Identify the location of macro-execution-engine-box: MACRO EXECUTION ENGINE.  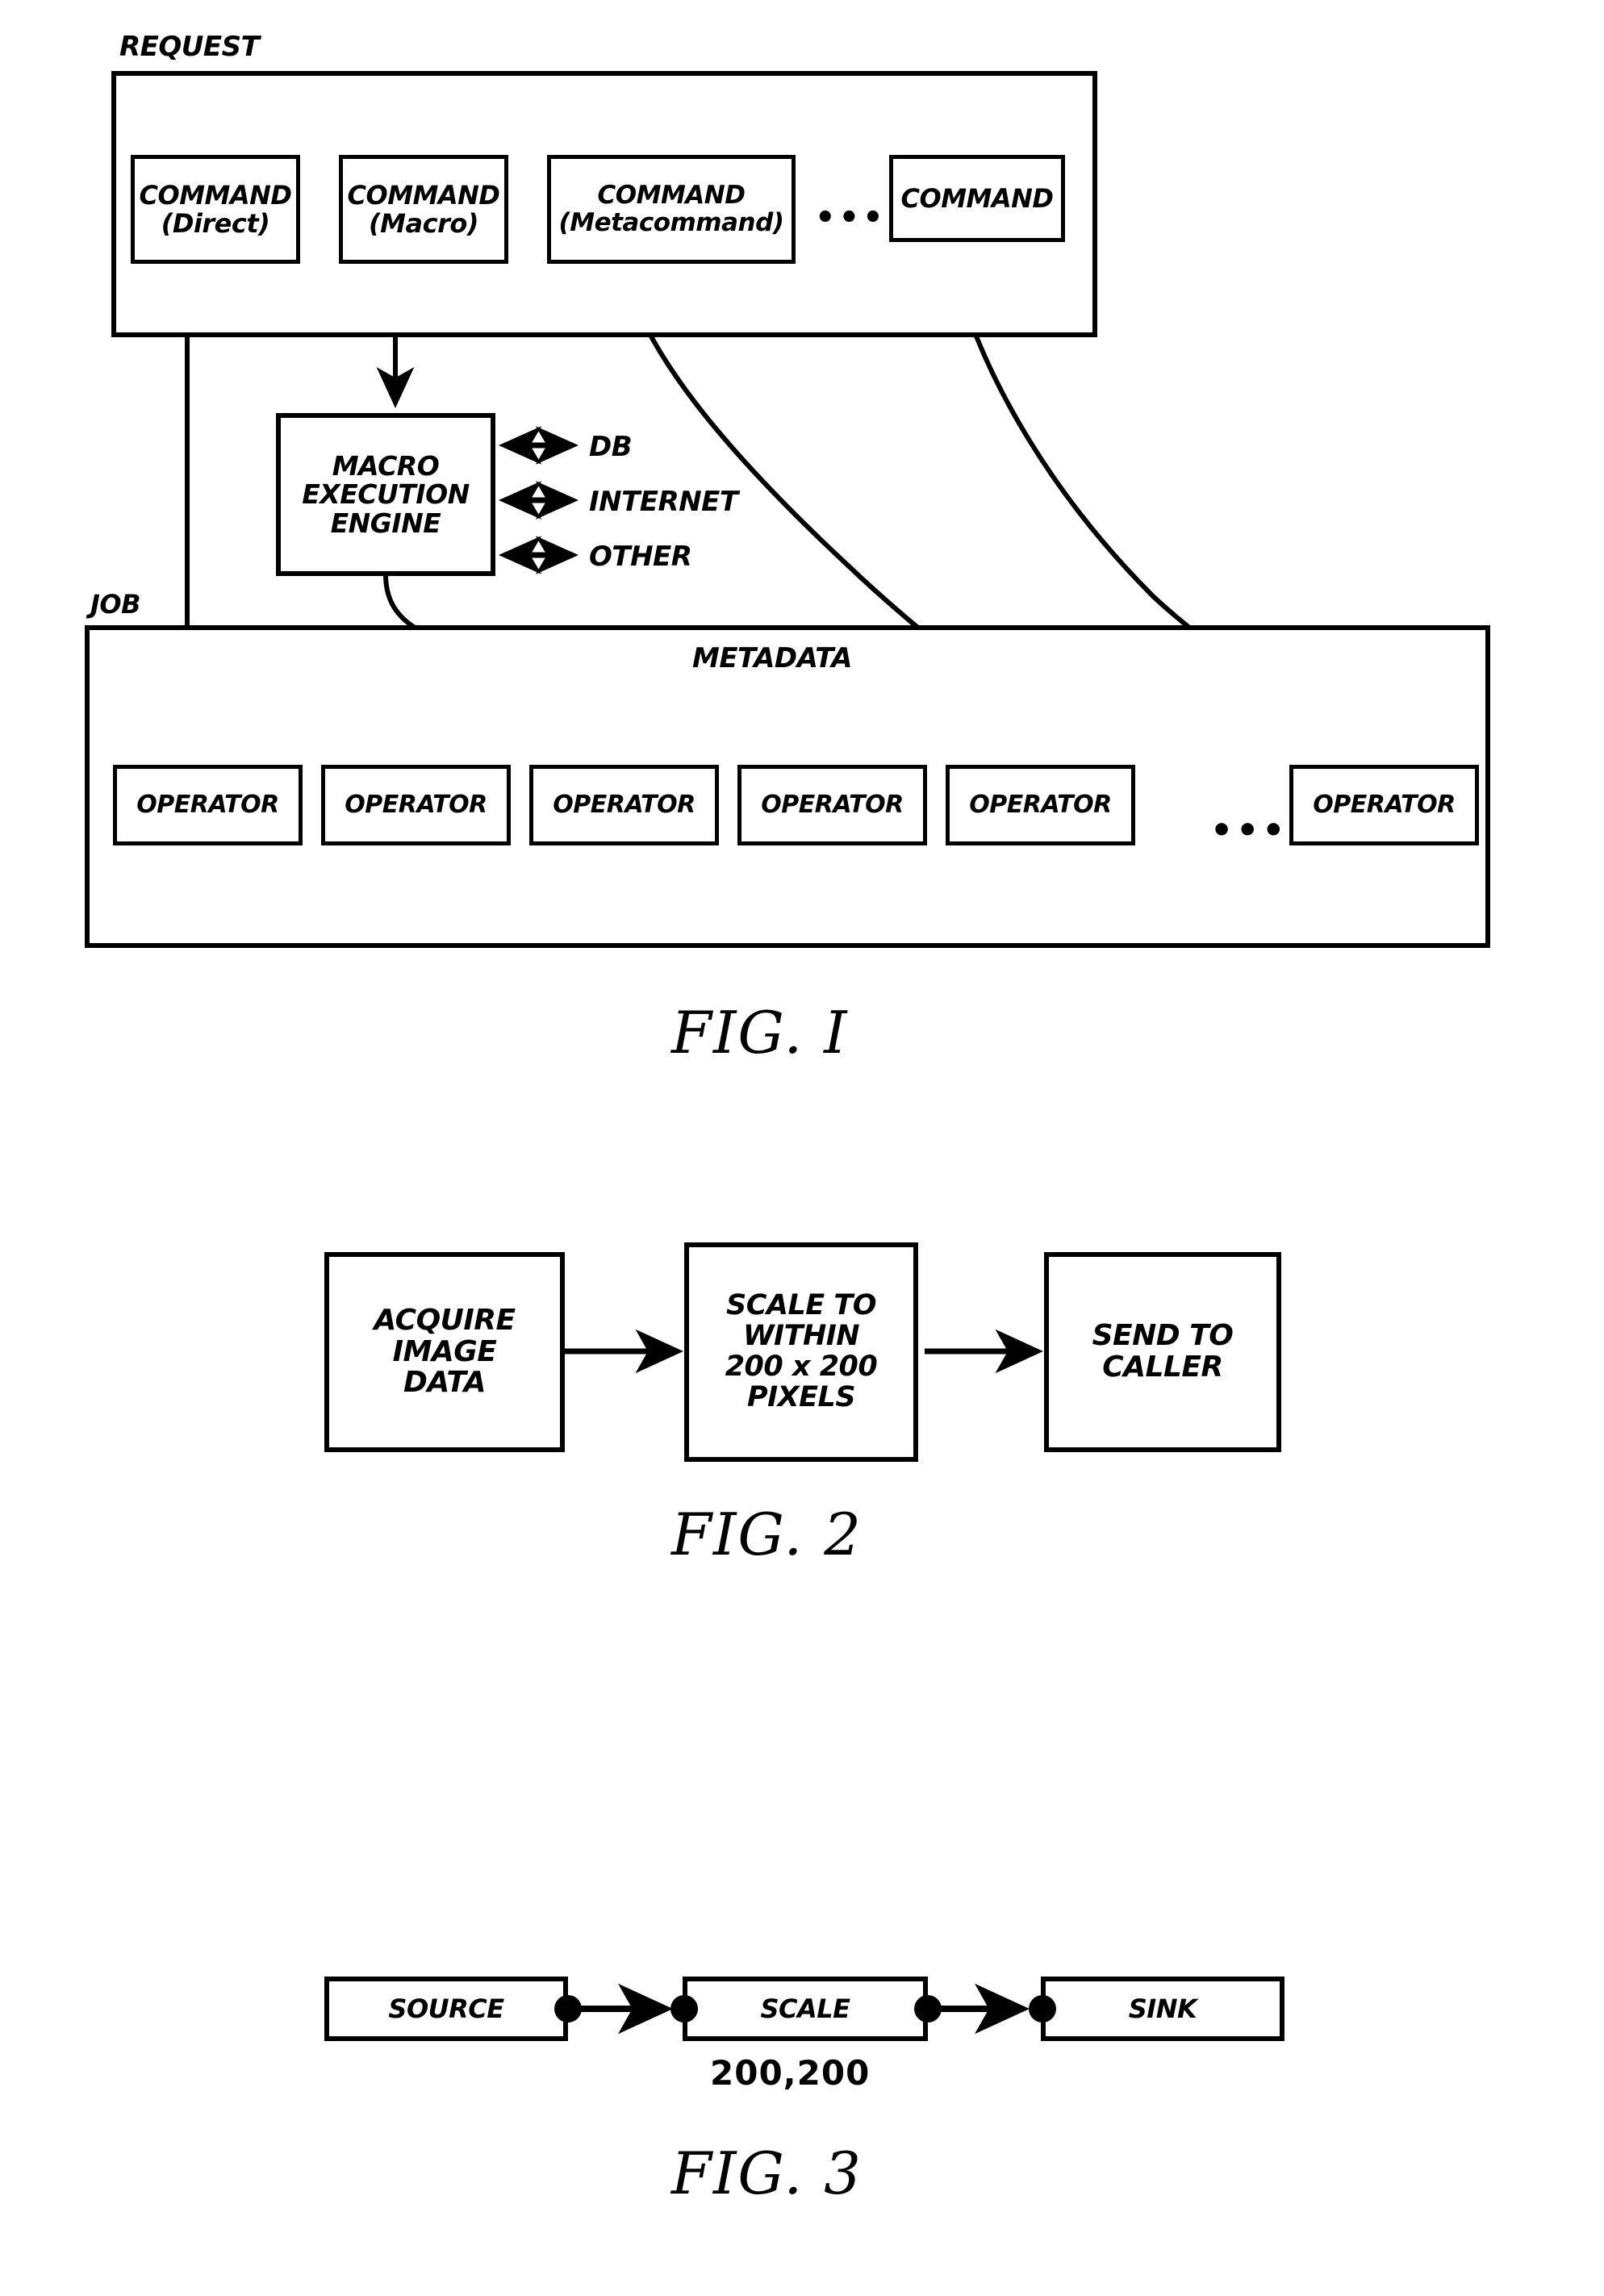
(385, 494).